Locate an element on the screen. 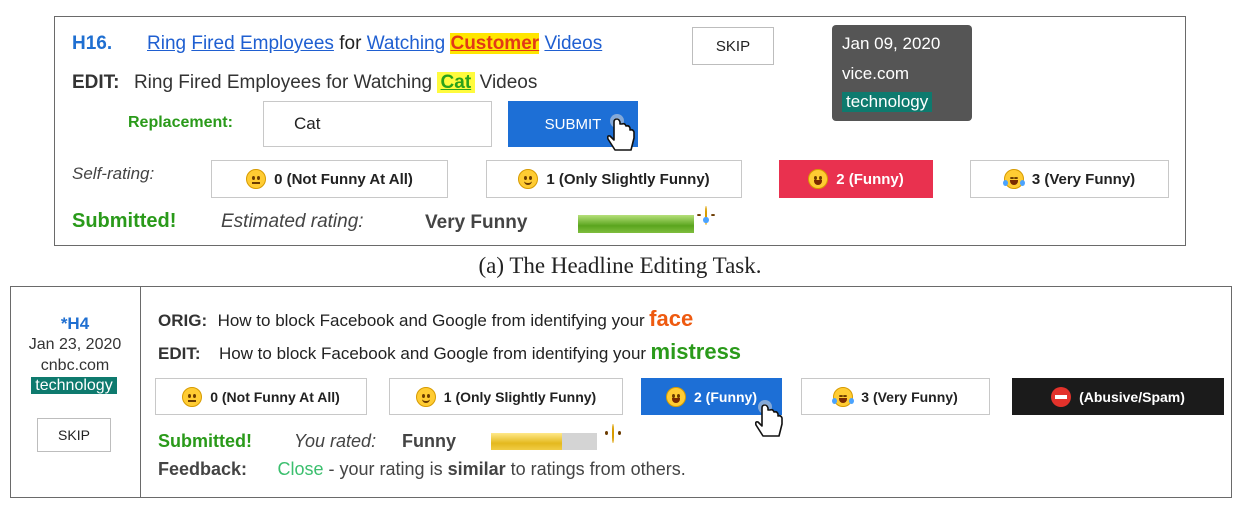  abusive-spam-button: (Abusive/Spam) is located at coordinates (1118, 396).